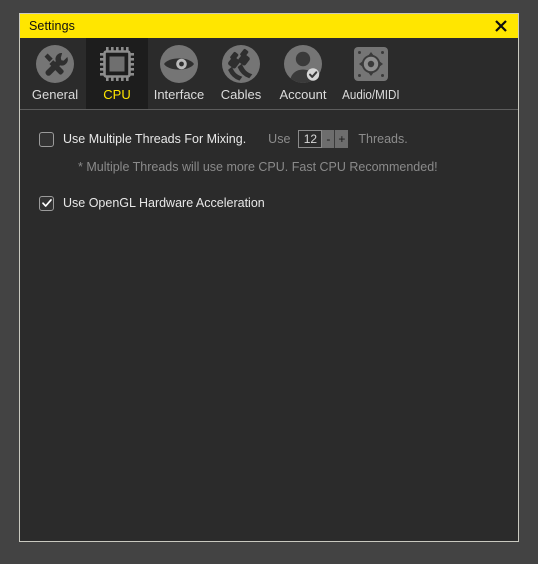 Image resolution: width=538 pixels, height=564 pixels. I want to click on dialog-titlebar: Settings, so click(269, 26).